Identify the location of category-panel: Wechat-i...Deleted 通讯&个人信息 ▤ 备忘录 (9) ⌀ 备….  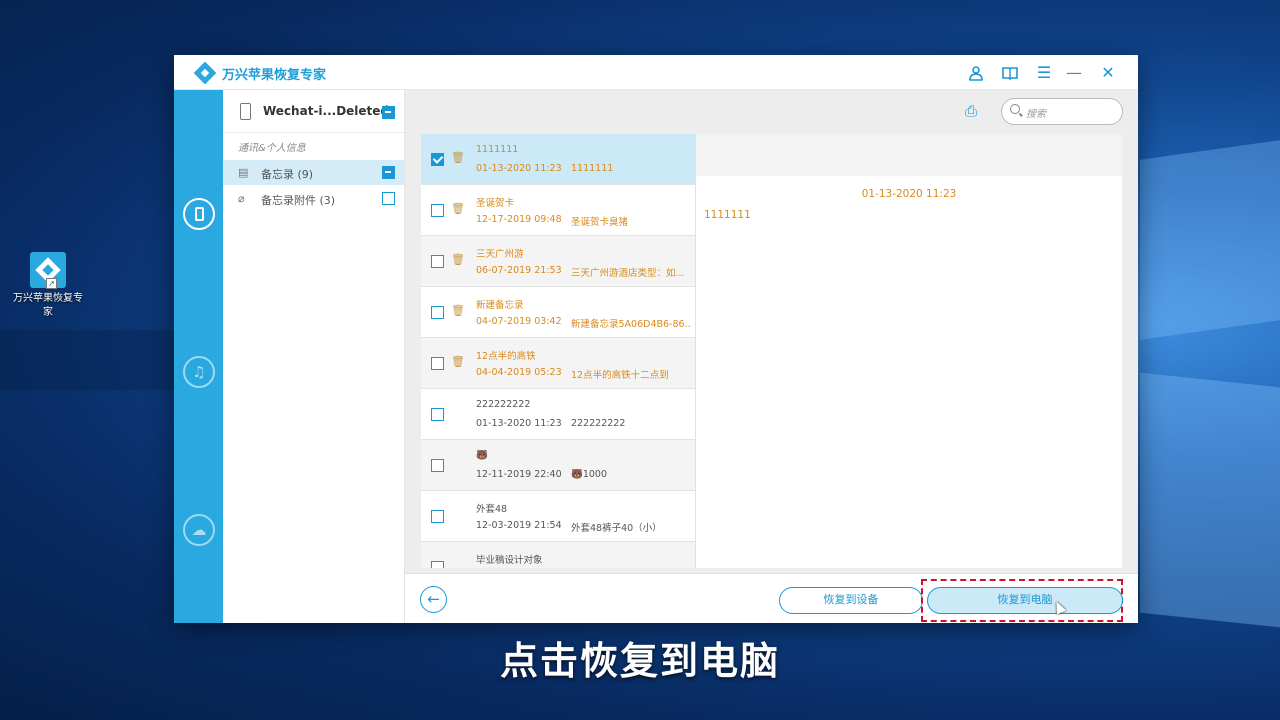
(314, 356).